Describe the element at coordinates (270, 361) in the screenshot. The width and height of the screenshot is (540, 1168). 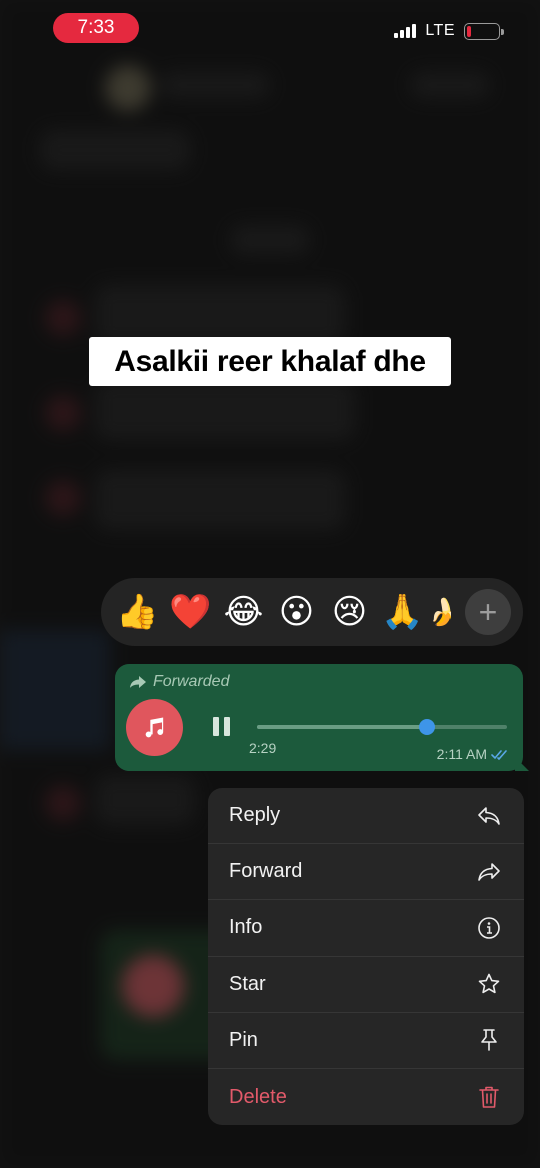
I see `video-caption: Asalkii reer khalaf dhe` at that location.